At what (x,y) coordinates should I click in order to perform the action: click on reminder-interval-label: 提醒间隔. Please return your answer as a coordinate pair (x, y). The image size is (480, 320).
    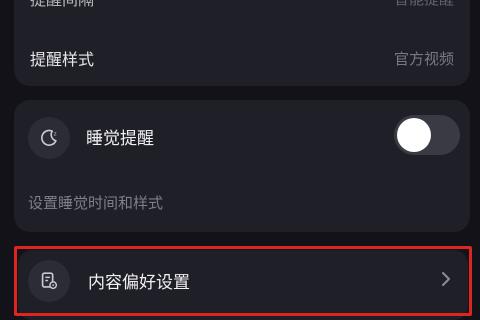
    Looking at the image, I should click on (62, 5).